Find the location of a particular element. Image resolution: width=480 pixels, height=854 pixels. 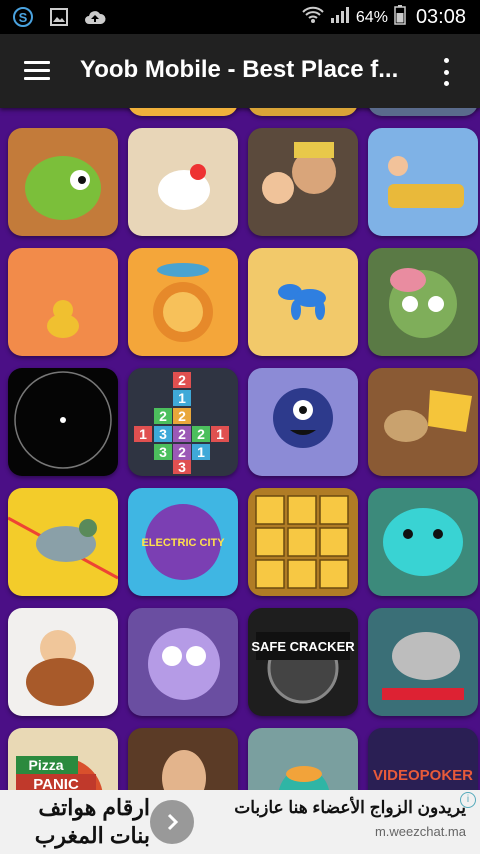

video-poker-logo-text: VIDEOPOKER is located at coordinates (423, 775).